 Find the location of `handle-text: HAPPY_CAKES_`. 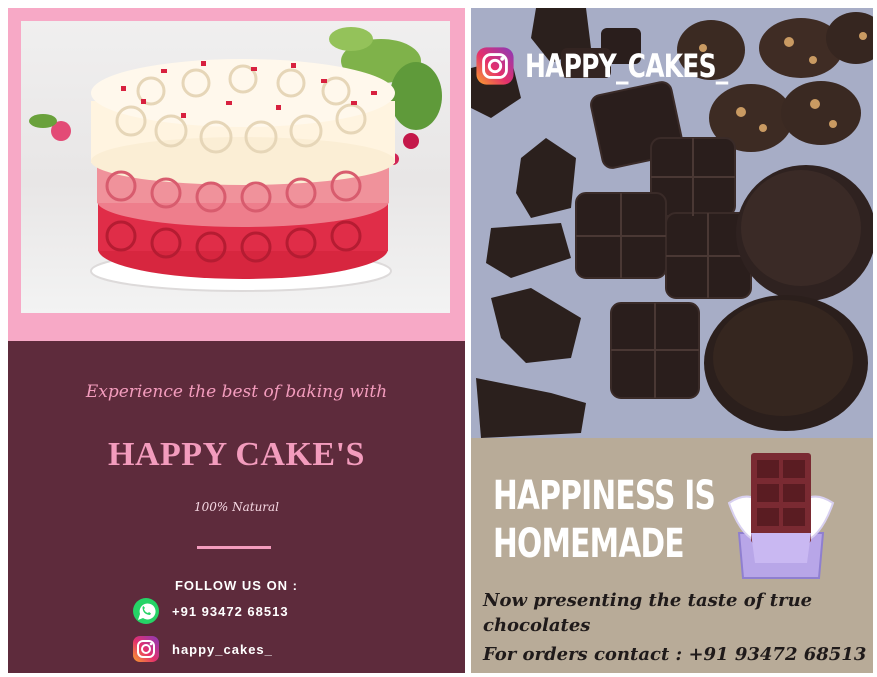

handle-text: HAPPY_CAKES_ is located at coordinates (626, 66).